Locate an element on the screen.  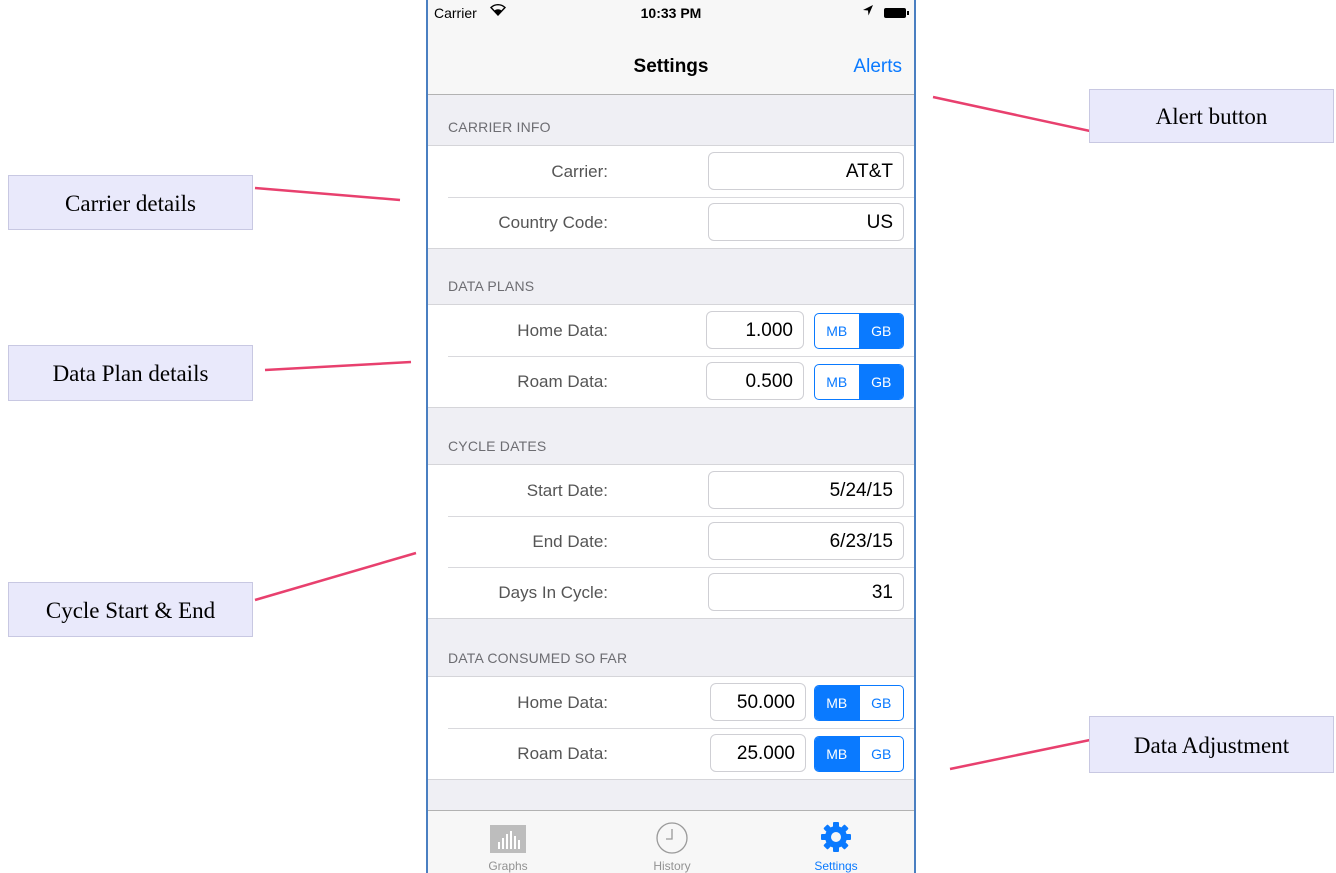
alert-callout-line is located at coordinates (1011, 114).